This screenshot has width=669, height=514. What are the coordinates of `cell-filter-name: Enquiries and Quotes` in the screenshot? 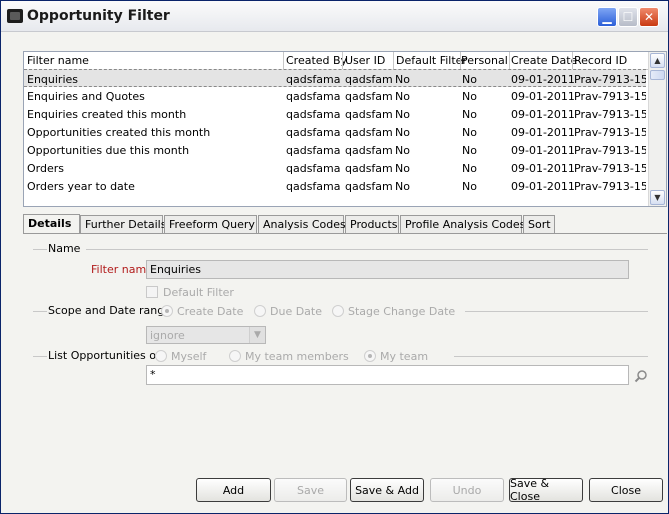 It's located at (86, 96).